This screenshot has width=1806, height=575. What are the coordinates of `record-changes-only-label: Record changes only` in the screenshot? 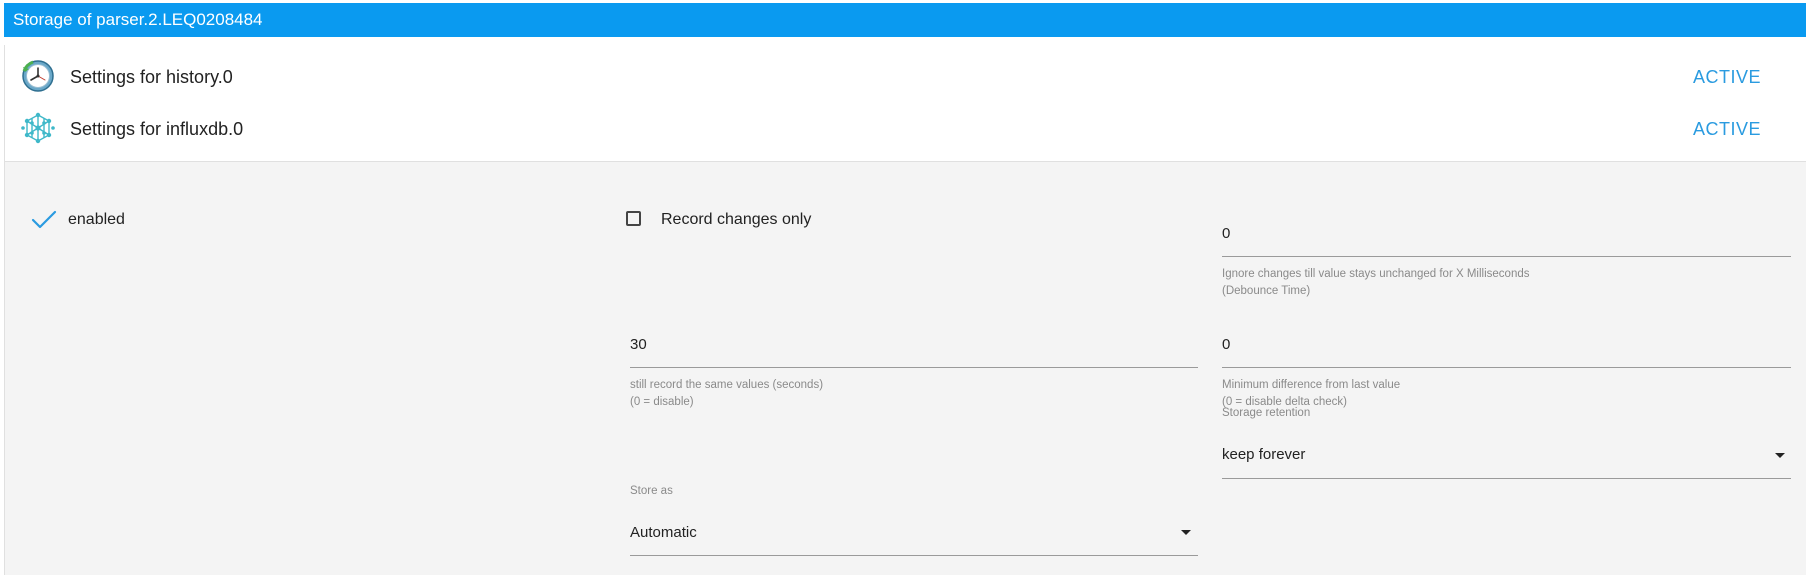 It's located at (736, 220).